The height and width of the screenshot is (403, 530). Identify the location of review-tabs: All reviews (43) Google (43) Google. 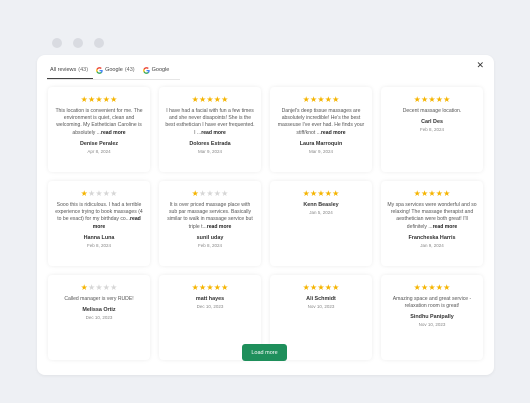
(114, 72).